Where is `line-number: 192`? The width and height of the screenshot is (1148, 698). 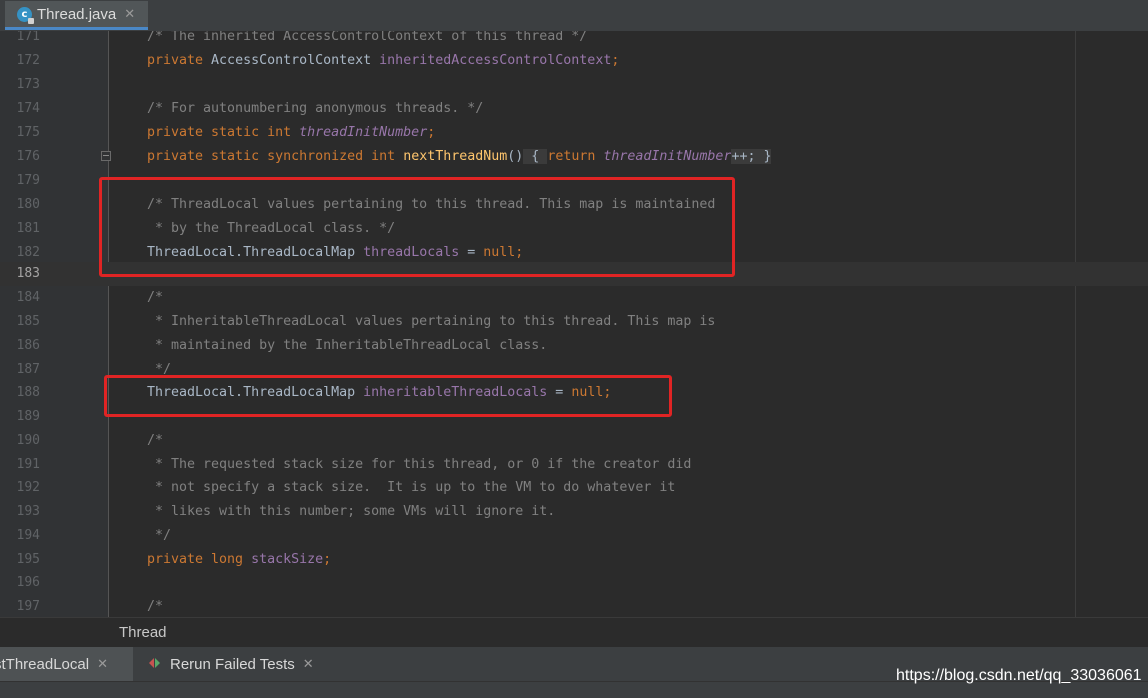 line-number: 192 is located at coordinates (28, 487).